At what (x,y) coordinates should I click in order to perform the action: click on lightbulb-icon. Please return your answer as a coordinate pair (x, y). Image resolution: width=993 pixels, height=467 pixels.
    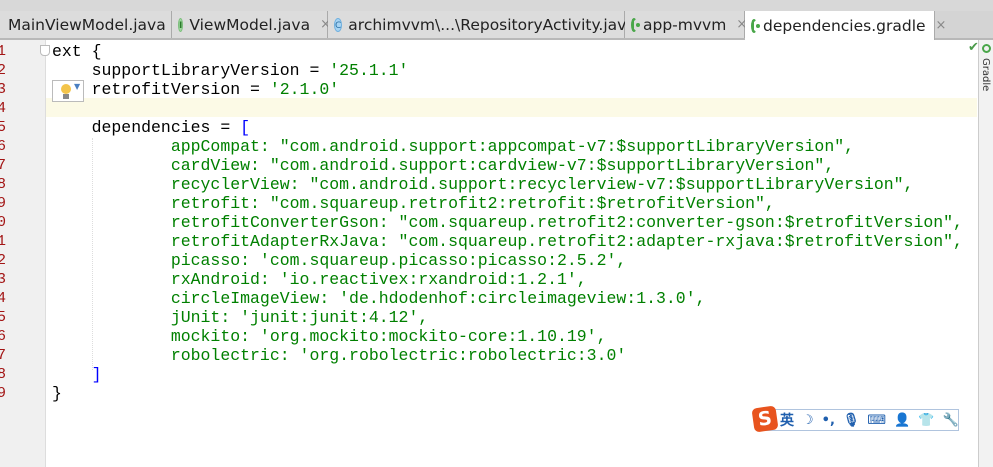
    Looking at the image, I should click on (66, 89).